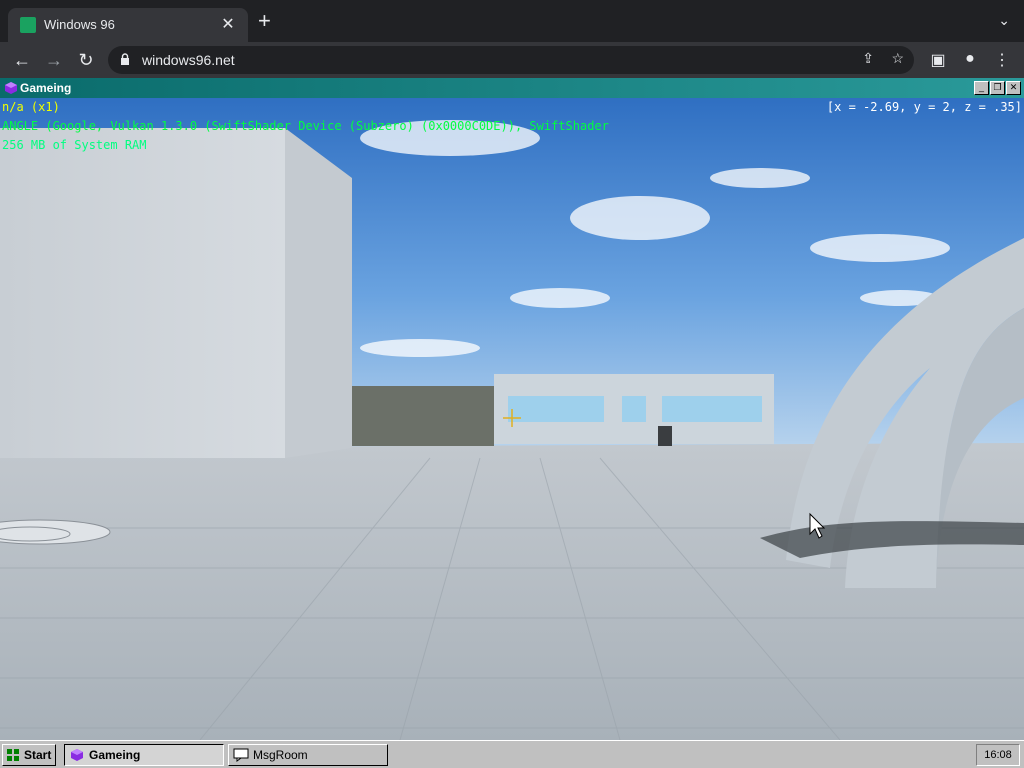  What do you see at coordinates (22, 60) in the screenshot?
I see `back-button: ←` at bounding box center [22, 60].